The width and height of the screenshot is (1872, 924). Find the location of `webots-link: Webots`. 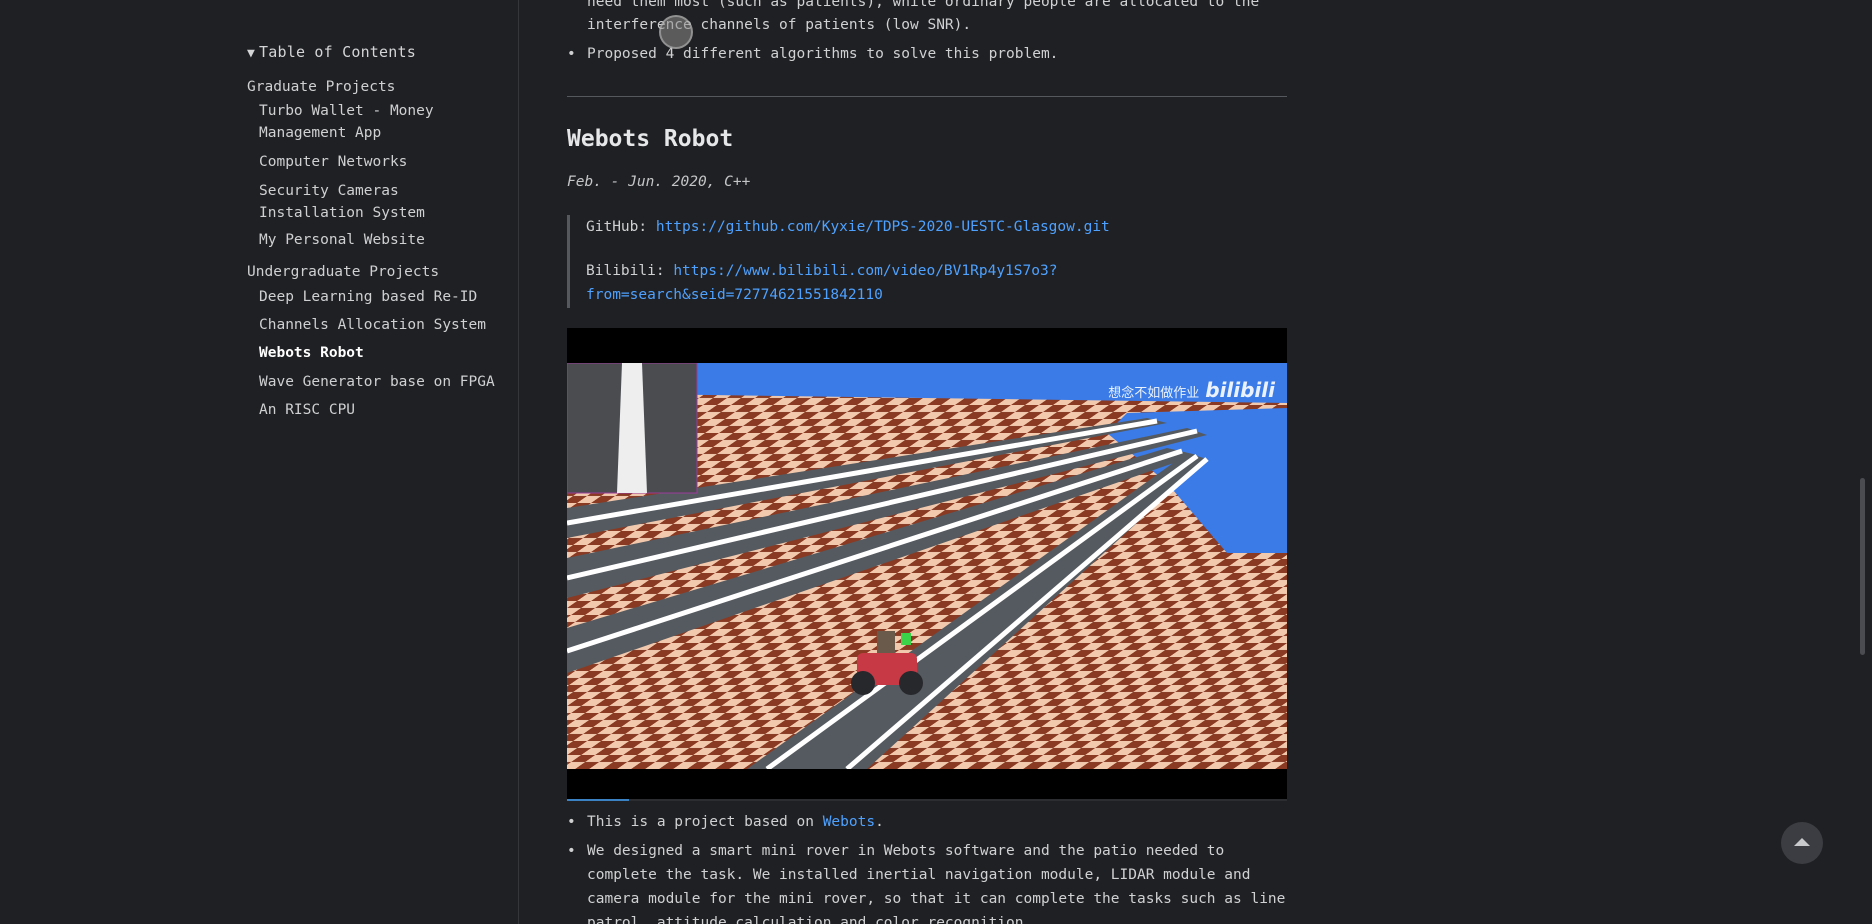

webots-link: Webots is located at coordinates (849, 822).